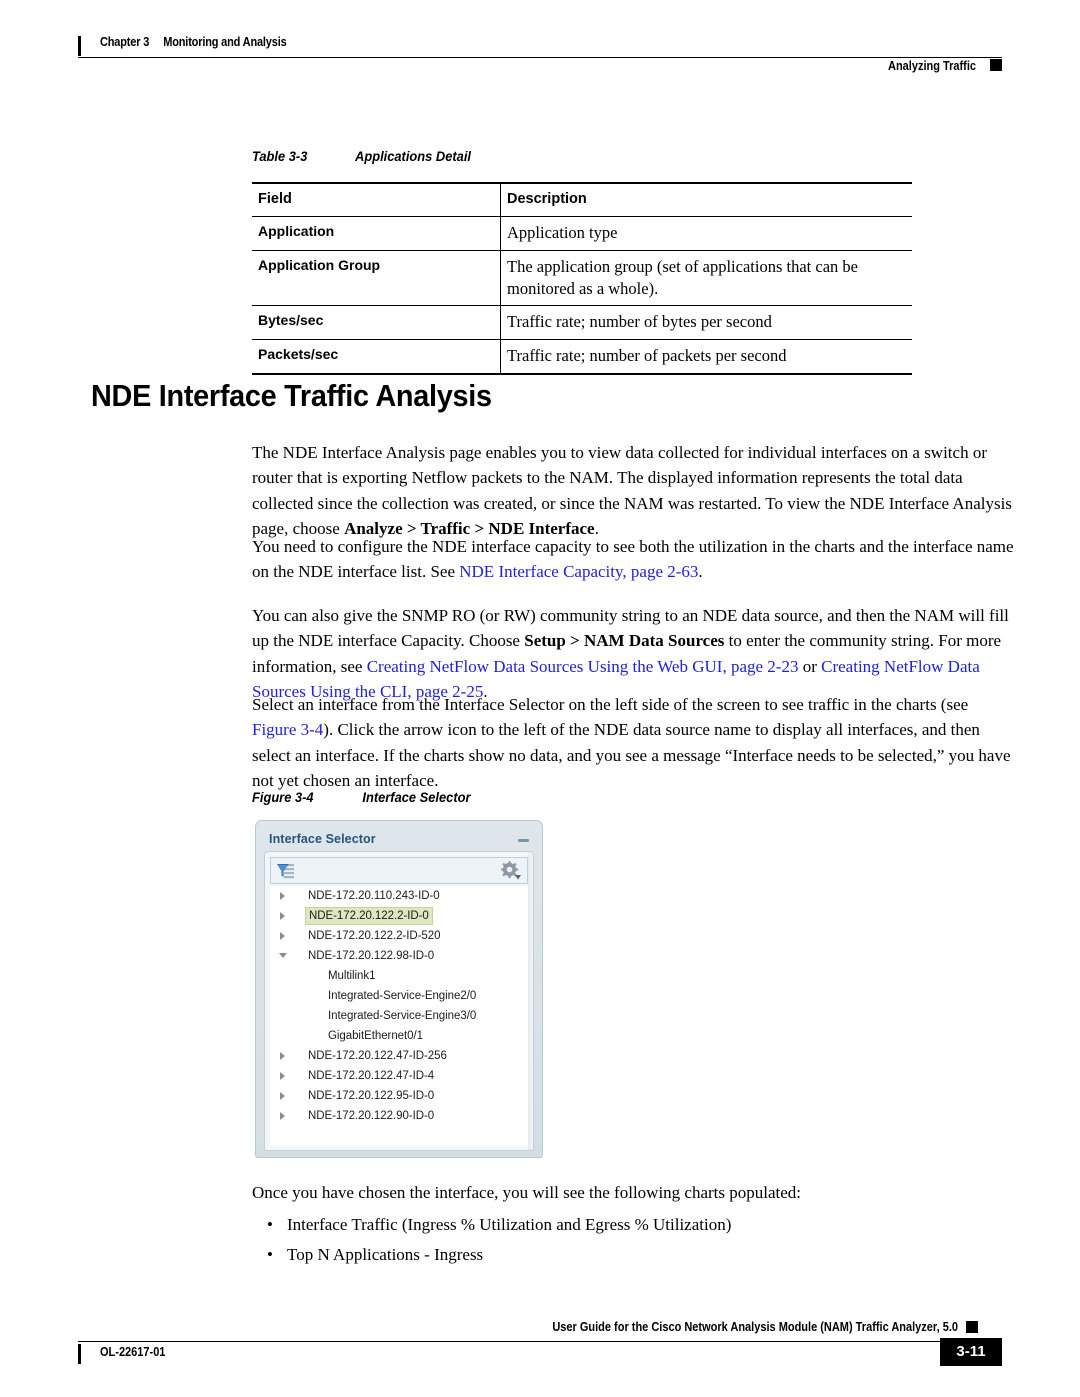 The image size is (1080, 1397). I want to click on tree-item: NDE-172.20.122.2-ID-520, so click(399, 936).